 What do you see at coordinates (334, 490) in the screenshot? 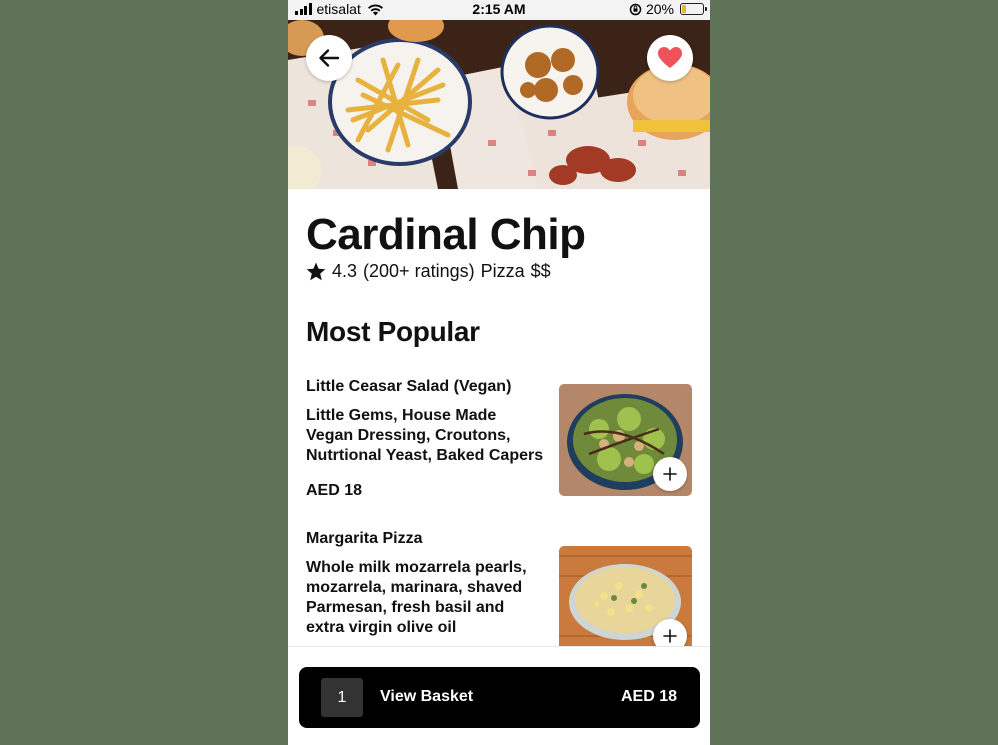
I see `item-price: AED 18` at bounding box center [334, 490].